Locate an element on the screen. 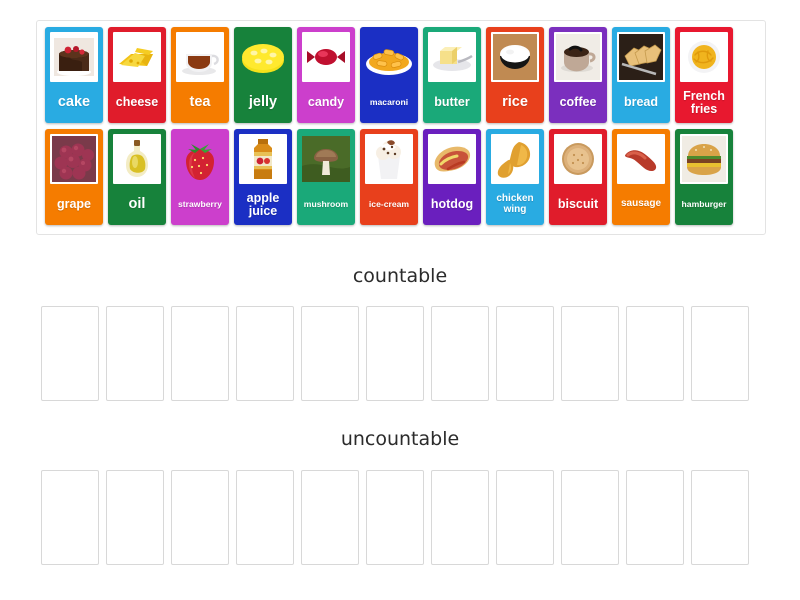 This screenshot has width=800, height=600. word-card-oil: oil is located at coordinates (137, 177).